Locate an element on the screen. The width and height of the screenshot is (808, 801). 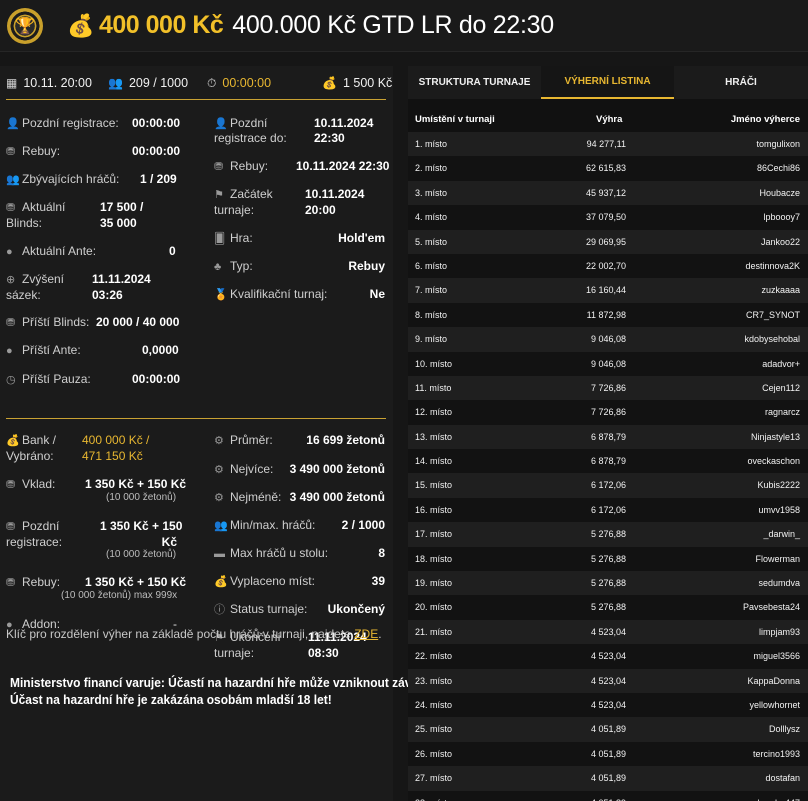
winner-cell: Jankoo22 is located at coordinates (780, 241).